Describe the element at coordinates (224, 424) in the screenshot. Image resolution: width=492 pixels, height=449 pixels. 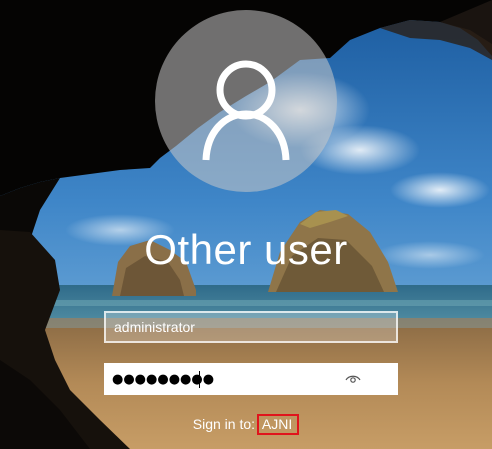
I see `sign-in-prefix: Sign in to:` at that location.